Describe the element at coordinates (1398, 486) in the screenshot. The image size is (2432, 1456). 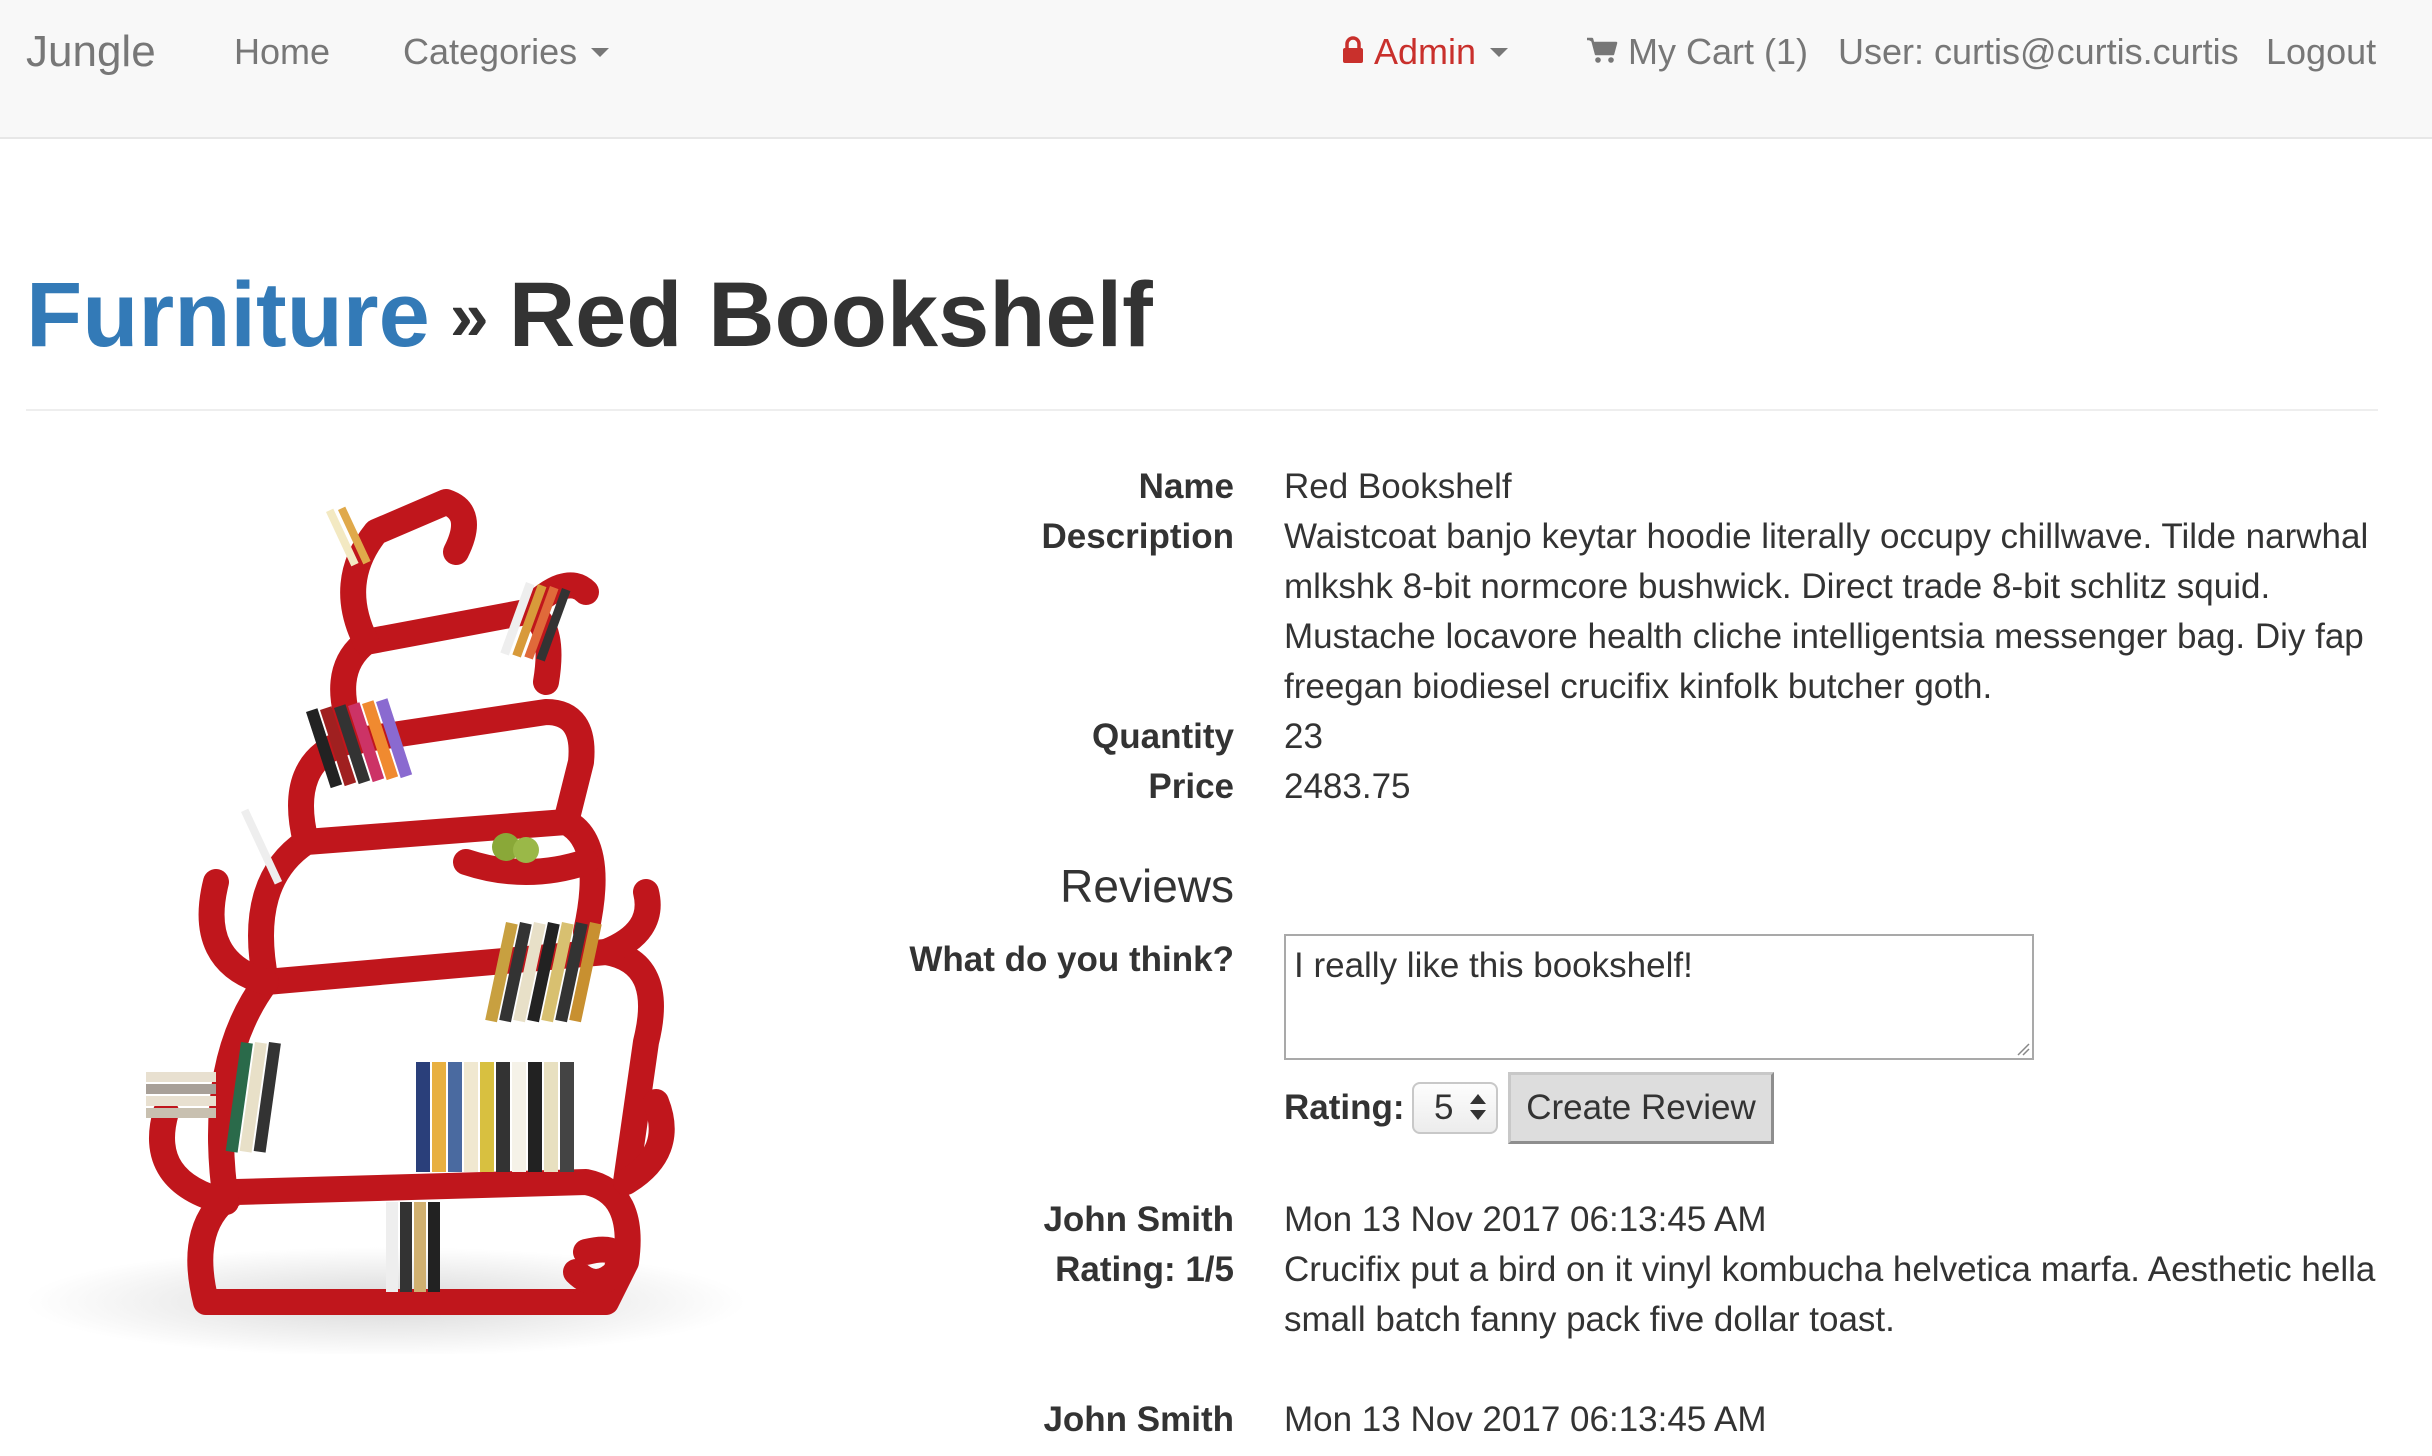
I see `product-name-value: Red Bookshelf` at that location.